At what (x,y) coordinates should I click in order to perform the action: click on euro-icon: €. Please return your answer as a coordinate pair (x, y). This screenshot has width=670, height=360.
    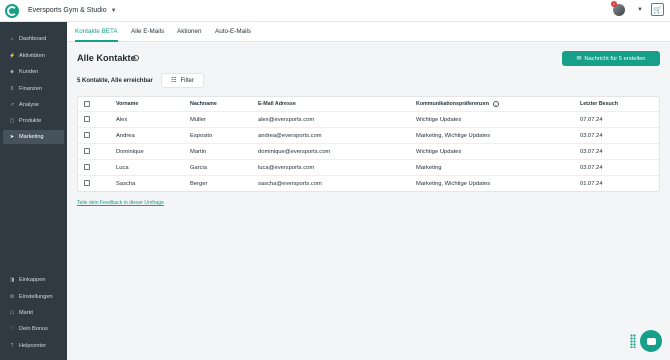
    Looking at the image, I should click on (12, 89).